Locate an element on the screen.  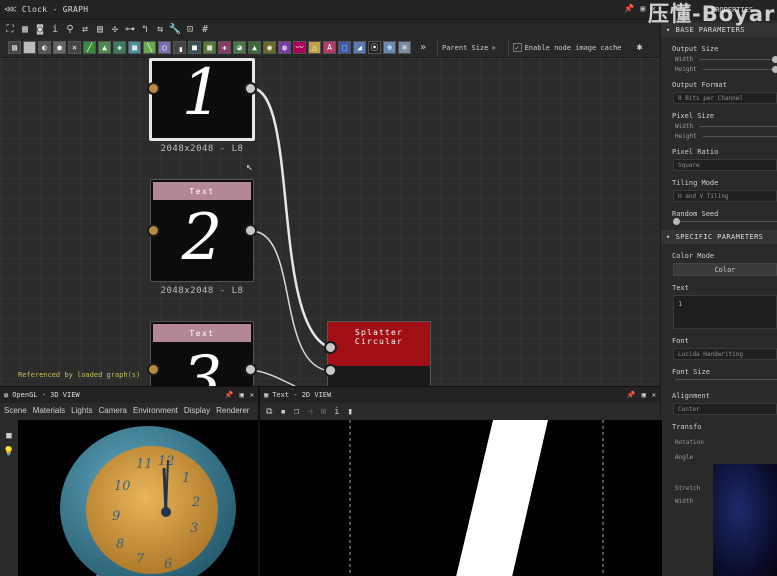
3d-view-titlebar: ◍ OpenGL - 3D VIEW 📌 ▣ ✕ is located at coordinates (129, 395).